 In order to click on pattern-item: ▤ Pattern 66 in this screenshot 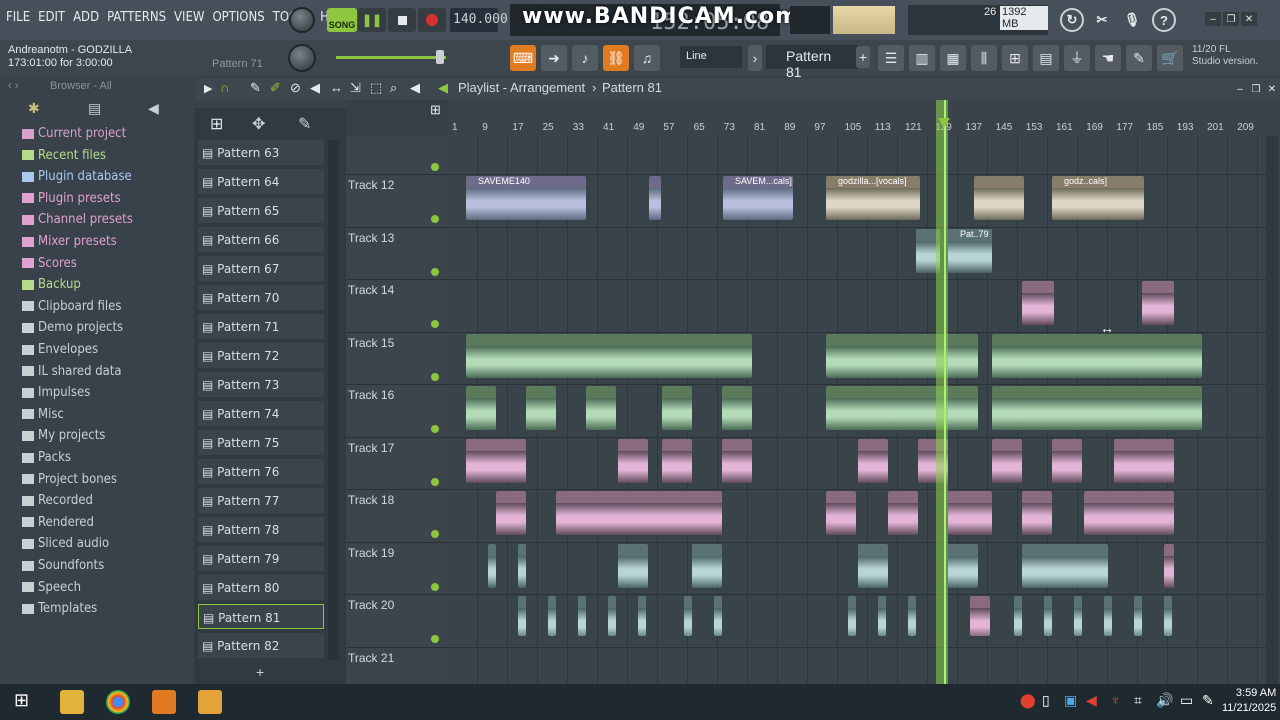, I will do `click(261, 239)`.